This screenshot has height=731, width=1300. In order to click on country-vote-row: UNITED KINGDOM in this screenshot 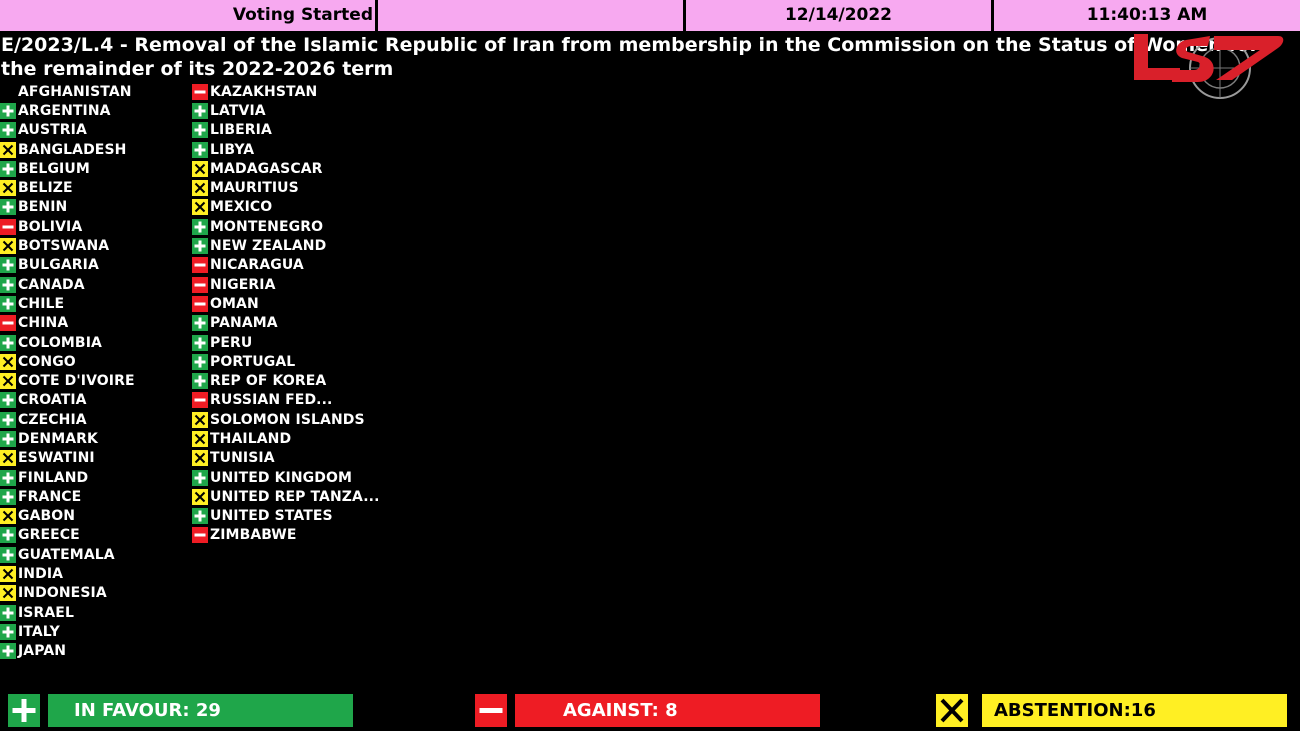, I will do `click(286, 477)`.